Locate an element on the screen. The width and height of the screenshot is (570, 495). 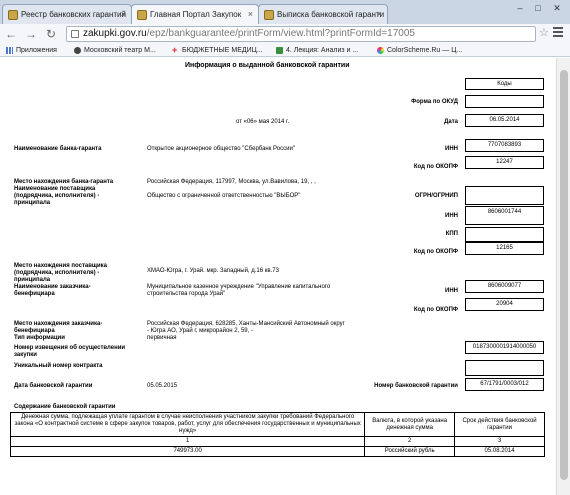
table-row: 749973.00 Российский рубль 05.08.2014 is located at coordinates (277, 451).